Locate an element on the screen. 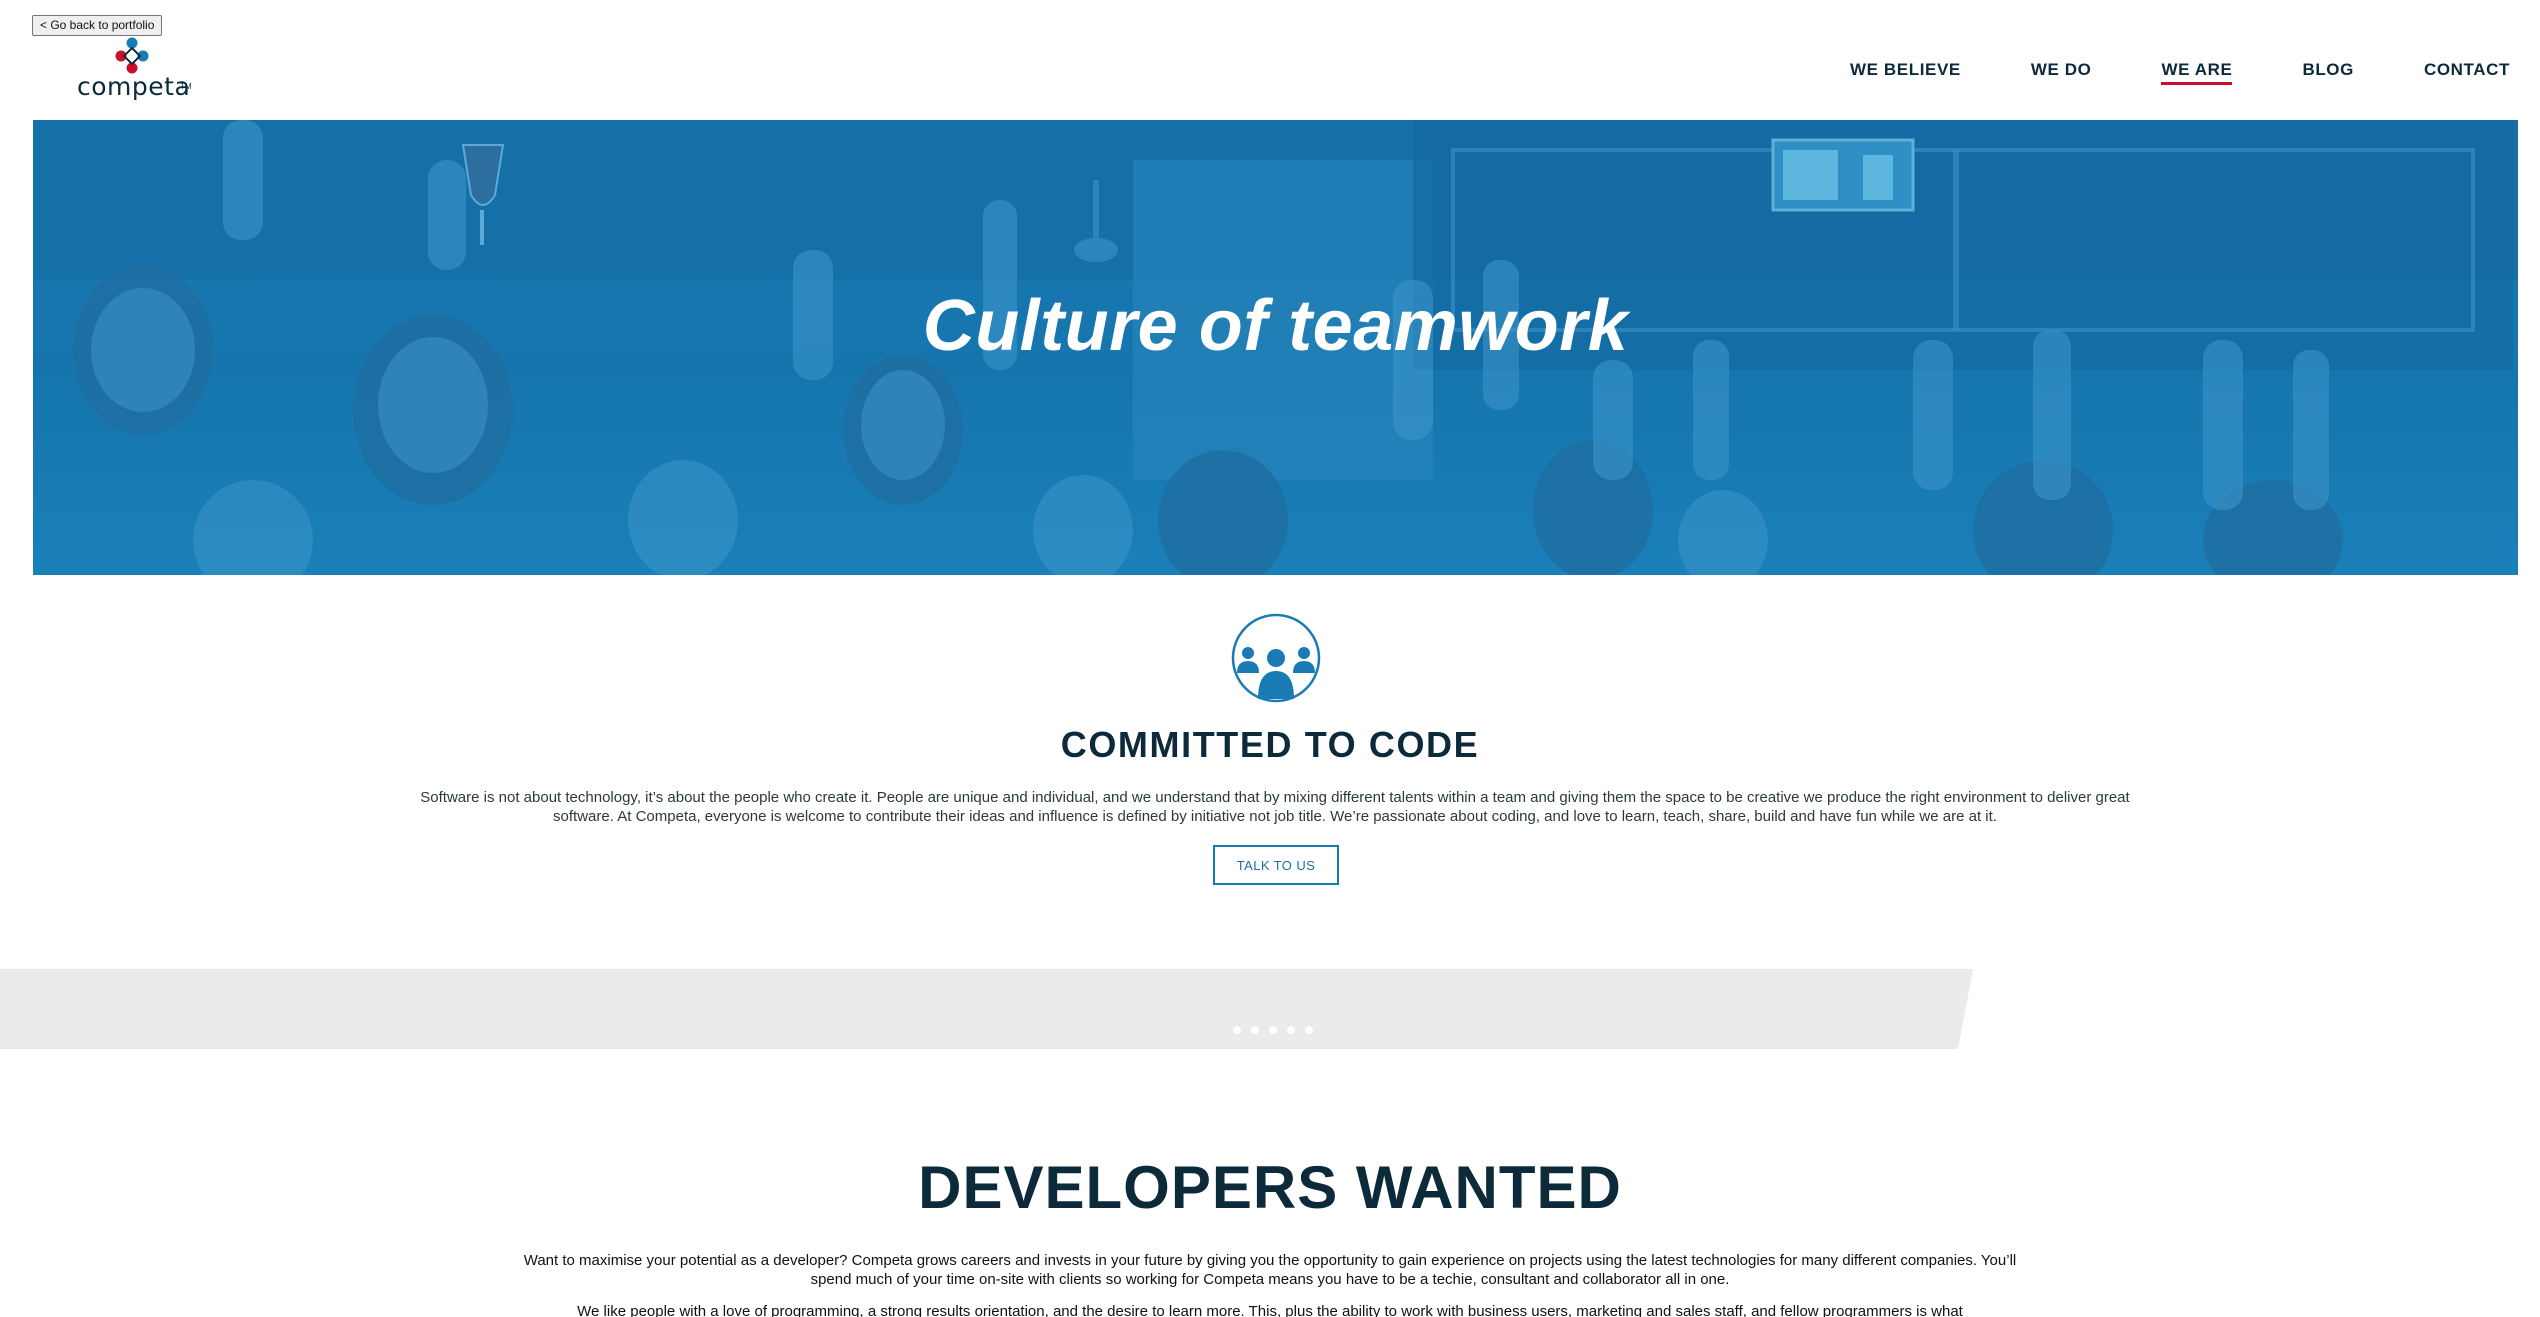 The image size is (2540, 1317). competa-logo: competa TM is located at coordinates (134, 68).